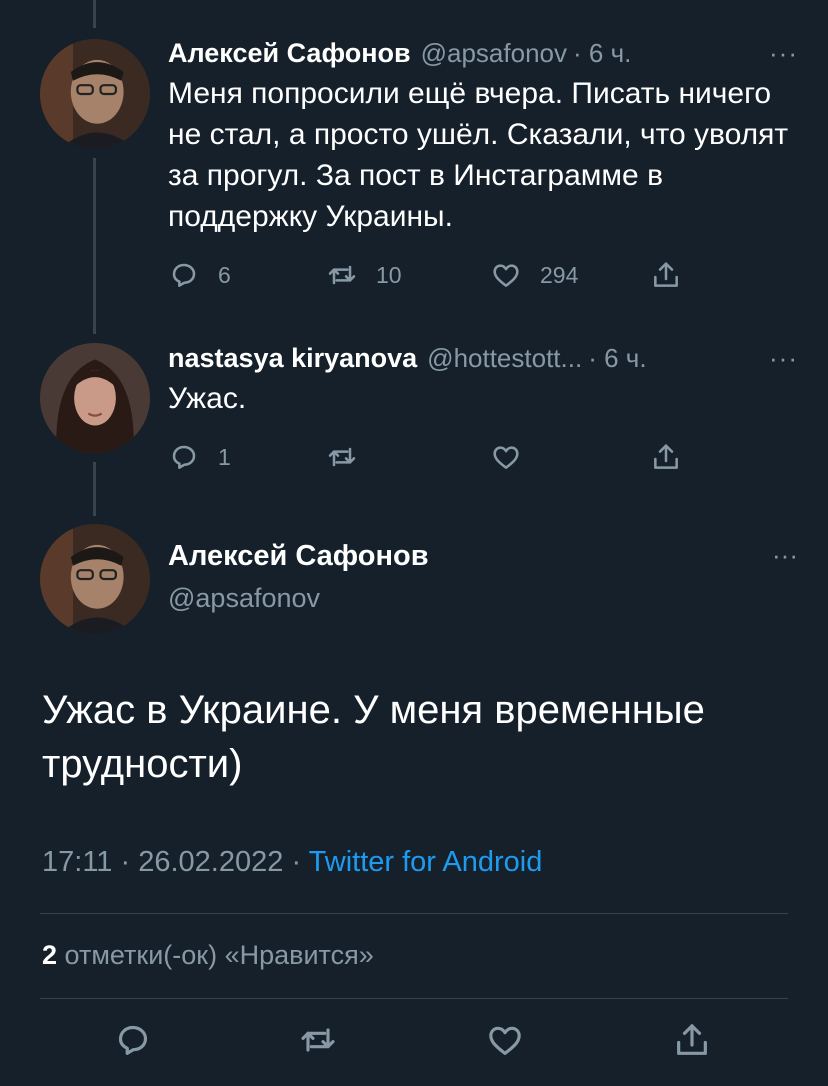 The image size is (828, 1086). What do you see at coordinates (50, 955) in the screenshot?
I see `likes-count: 2` at bounding box center [50, 955].